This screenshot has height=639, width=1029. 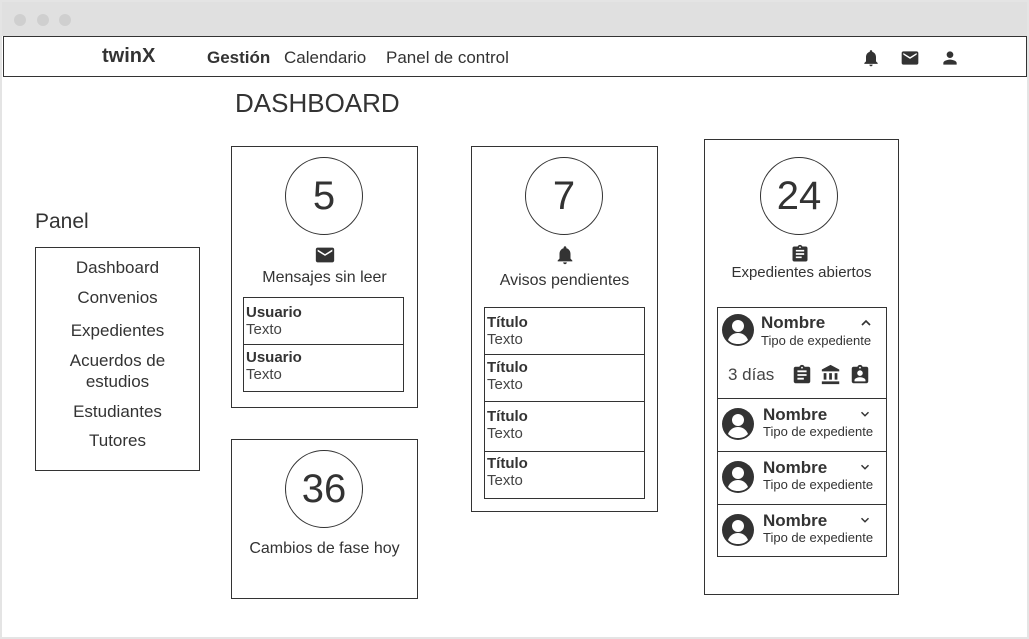 I want to click on assignment-ind-icon, so click(x=860, y=375).